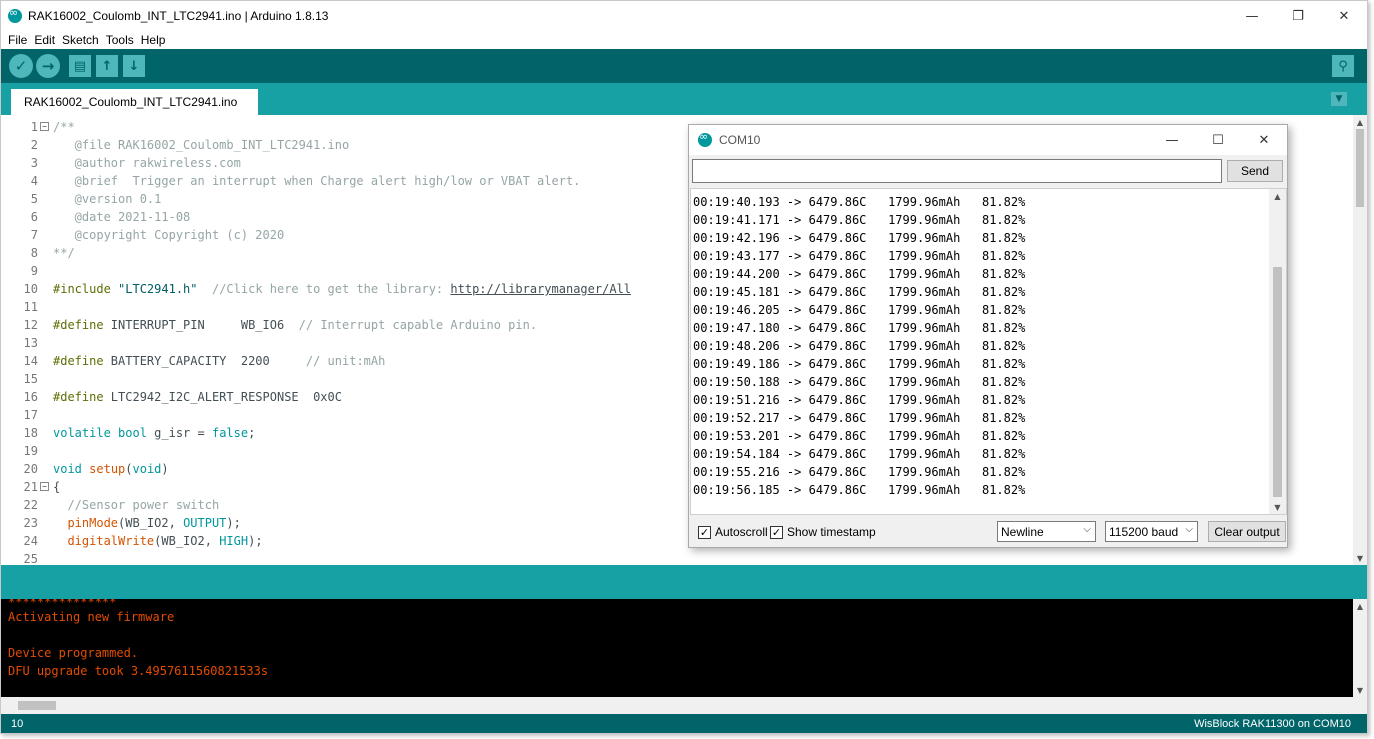  Describe the element at coordinates (1046, 531) in the screenshot. I see `line-ending-select: Newline ⌵` at that location.